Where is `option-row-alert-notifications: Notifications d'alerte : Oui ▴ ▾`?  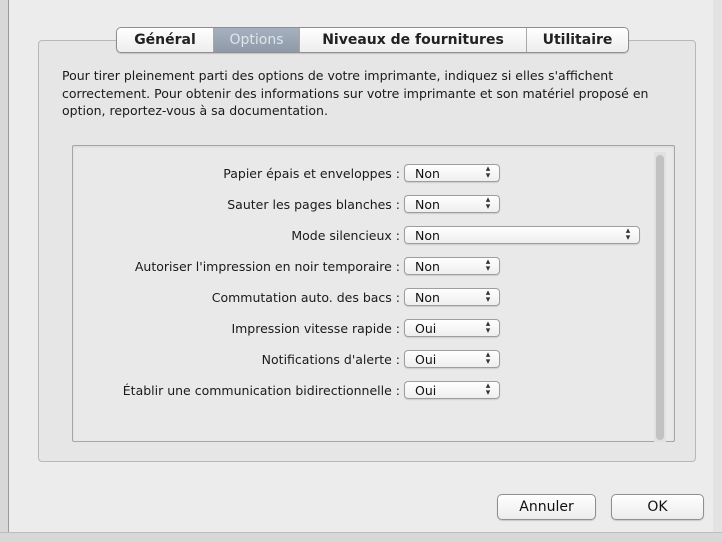
option-row-alert-notifications: Notifications d'alerte : Oui ▴ ▾ is located at coordinates (288, 359).